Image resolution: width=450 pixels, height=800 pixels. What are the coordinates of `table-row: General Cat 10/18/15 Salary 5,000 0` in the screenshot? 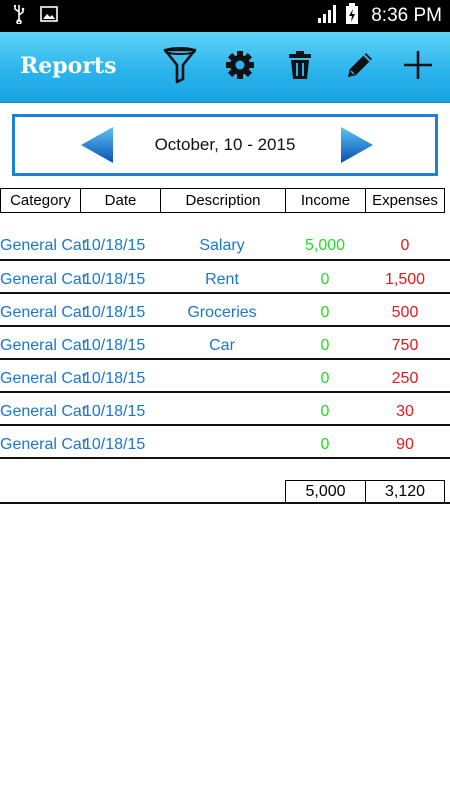 It's located at (225, 244).